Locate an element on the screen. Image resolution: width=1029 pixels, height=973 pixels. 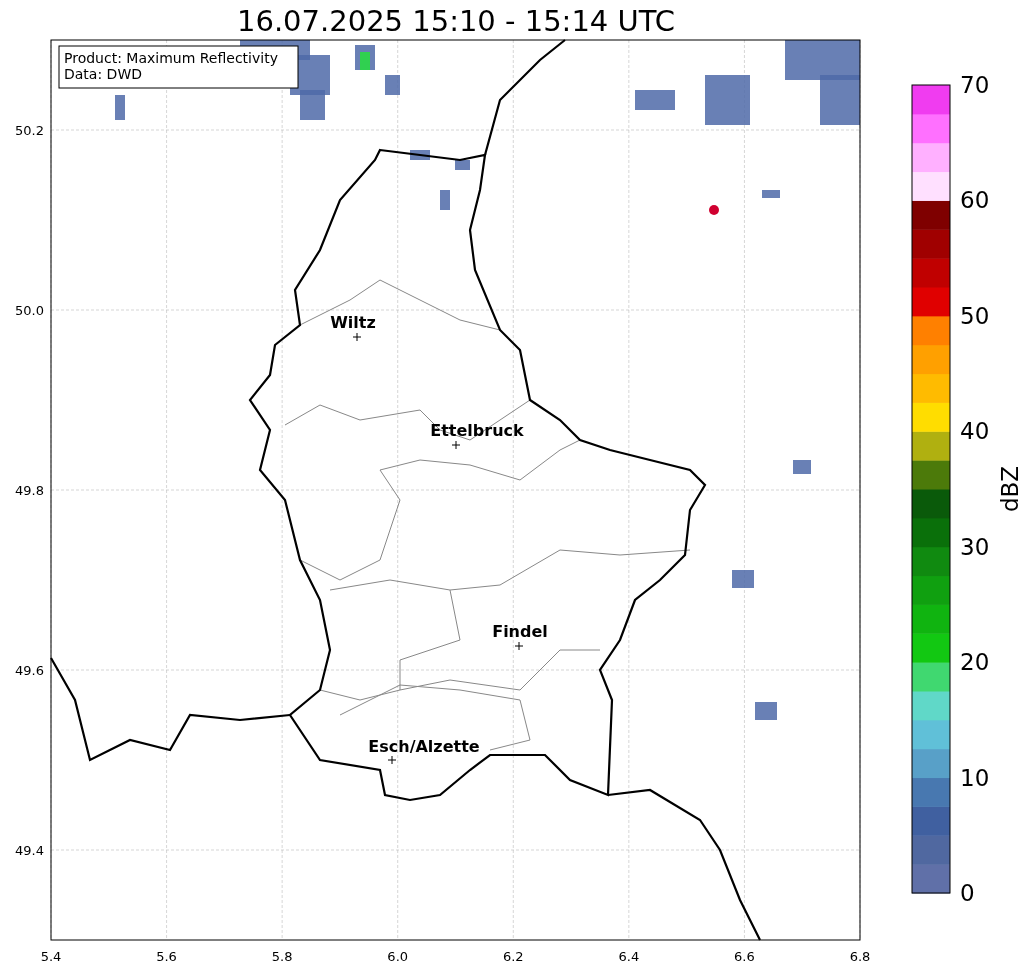
place-label: Esch/Alzette is located at coordinates (424, 746).